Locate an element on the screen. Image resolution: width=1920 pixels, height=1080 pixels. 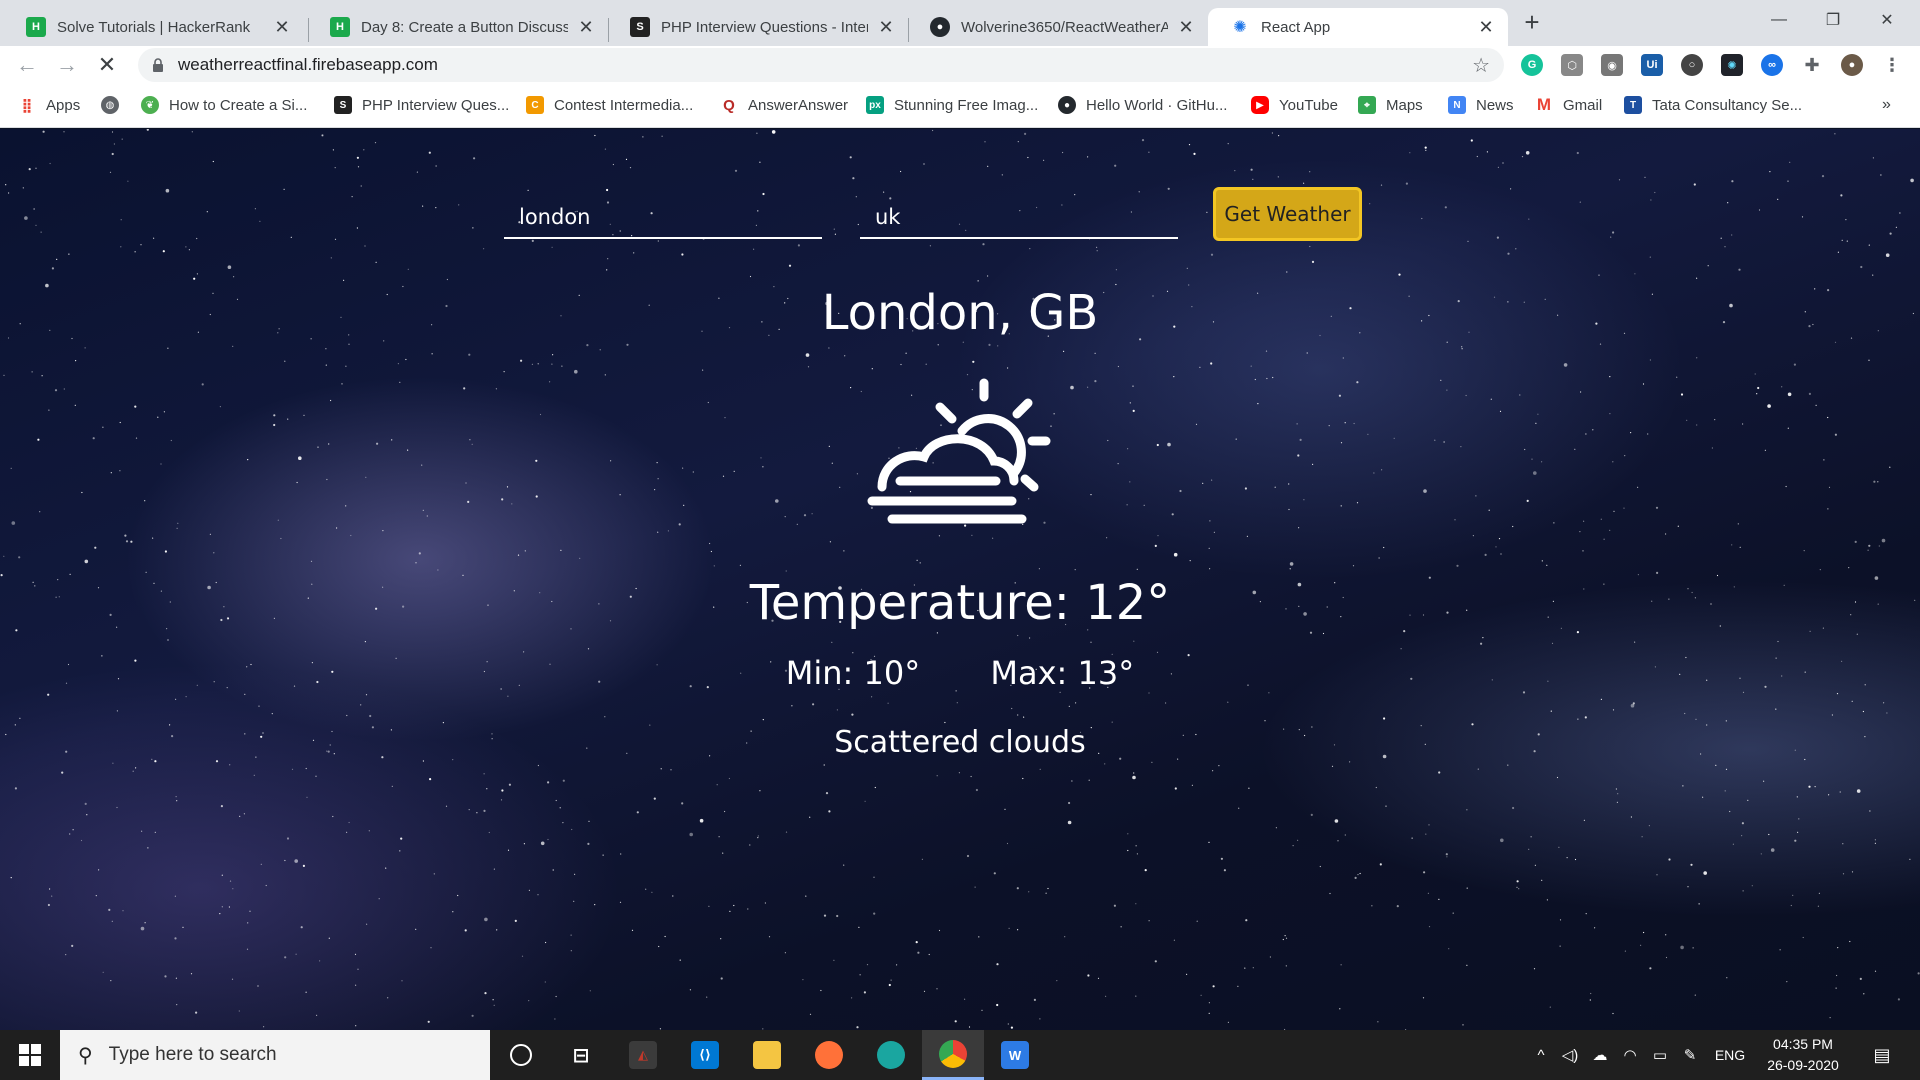
country-field is located at coordinates (1019, 218).